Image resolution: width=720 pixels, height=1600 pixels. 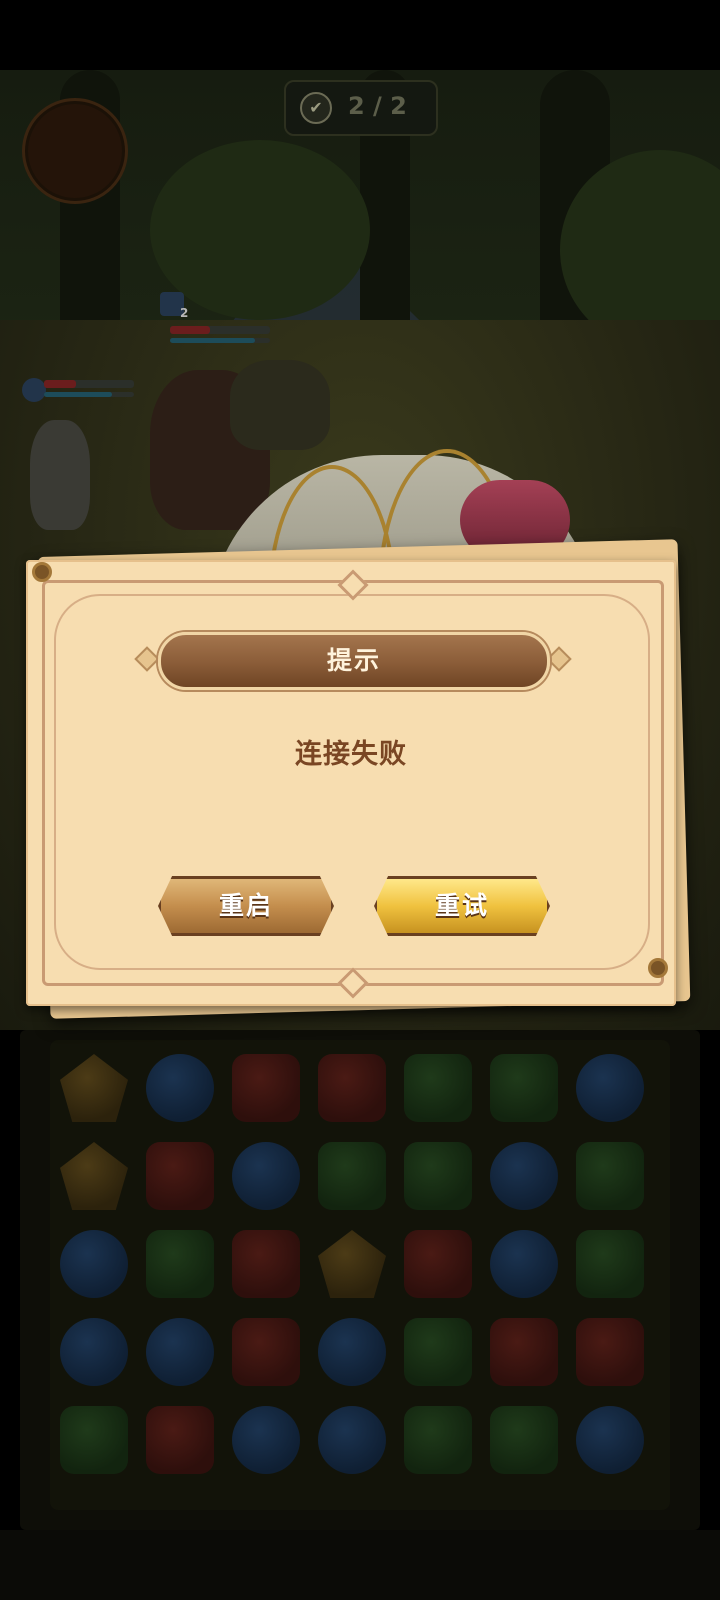 I want to click on bottom-bar, so click(x=360, y=1565).